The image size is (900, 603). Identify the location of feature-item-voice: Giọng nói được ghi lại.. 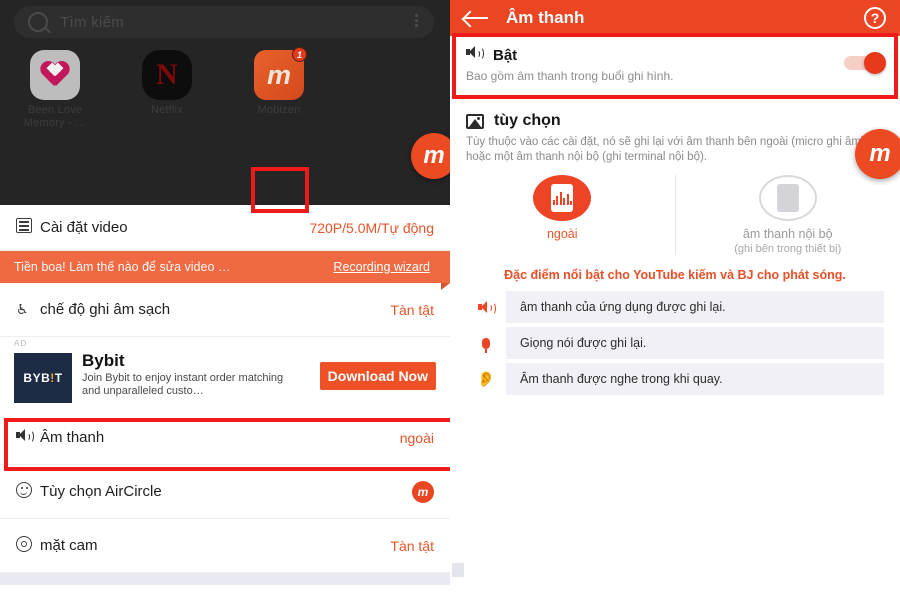
(675, 343).